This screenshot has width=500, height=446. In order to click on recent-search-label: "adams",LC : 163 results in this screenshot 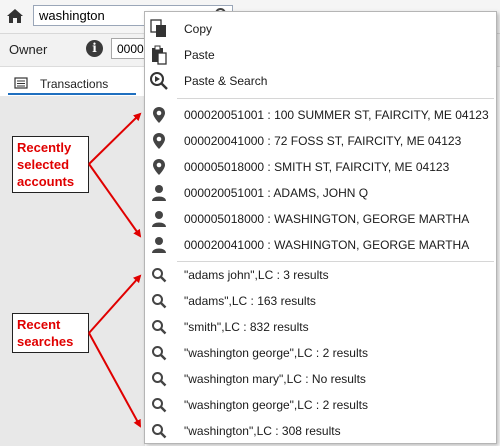, I will do `click(250, 301)`.